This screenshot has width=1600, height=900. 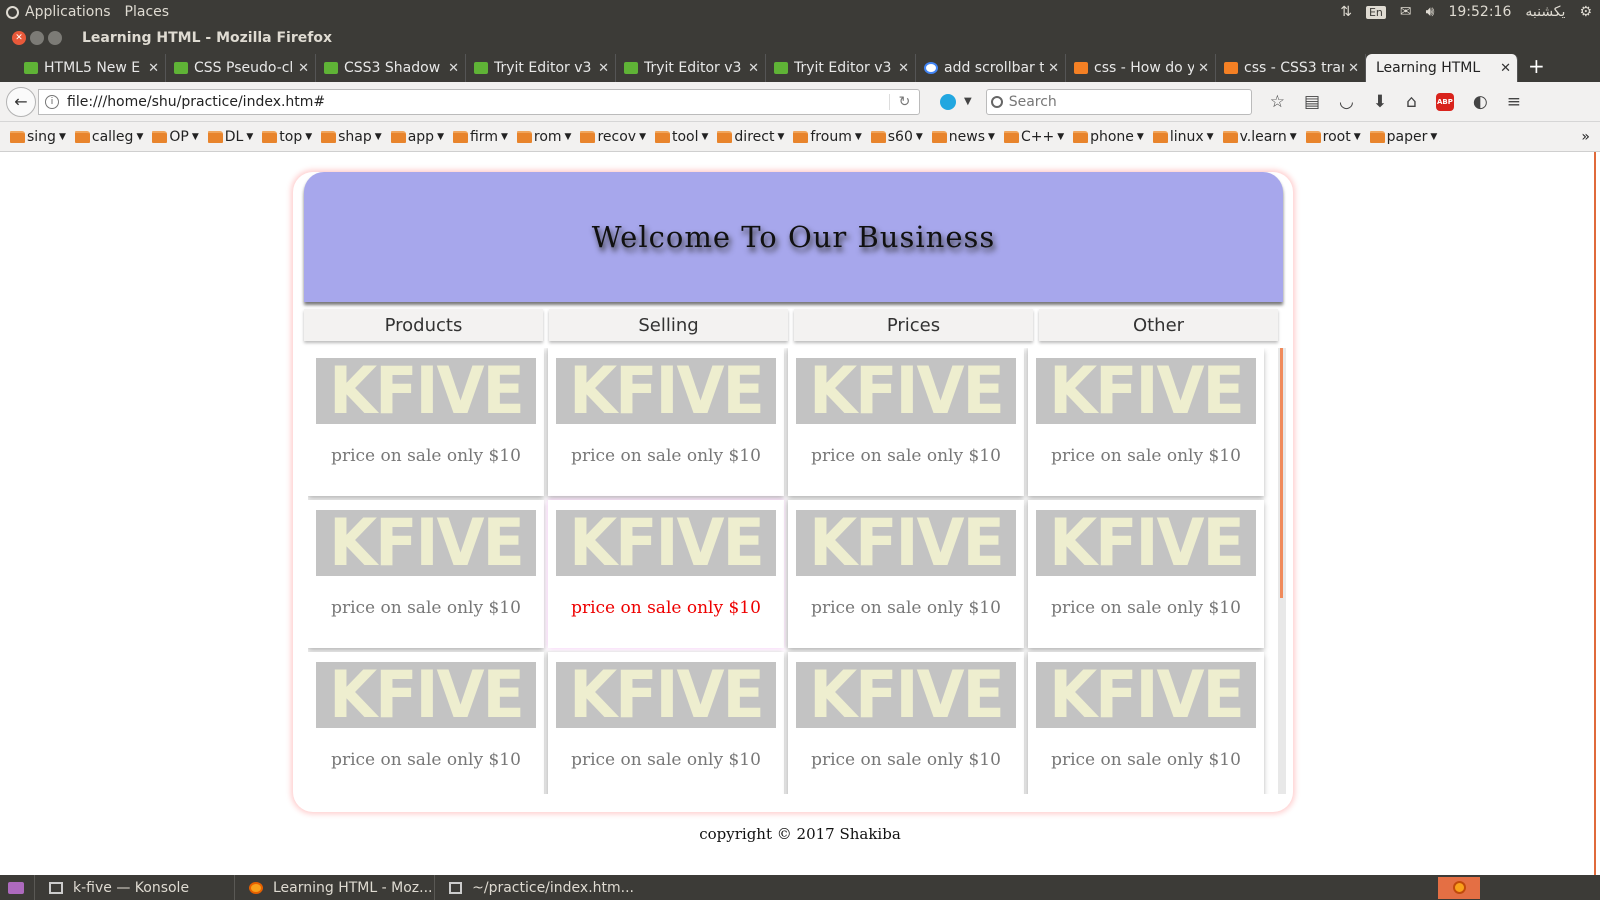 I want to click on bookmarks-overflow-icon: », so click(x=1585, y=137).